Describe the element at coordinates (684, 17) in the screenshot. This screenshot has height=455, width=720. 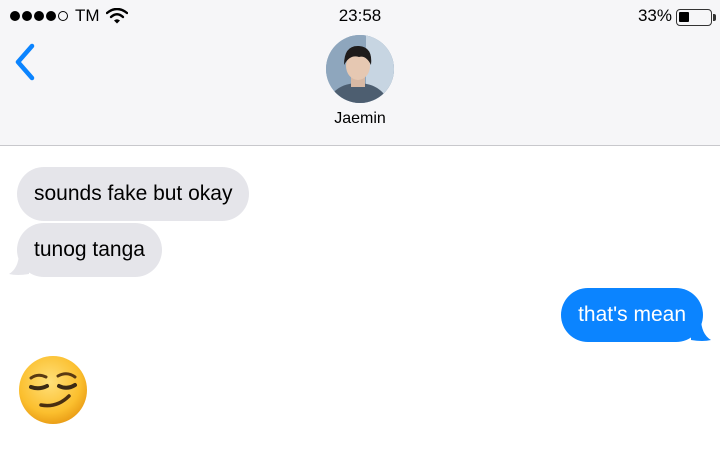
I see `battery-level-fill` at that location.